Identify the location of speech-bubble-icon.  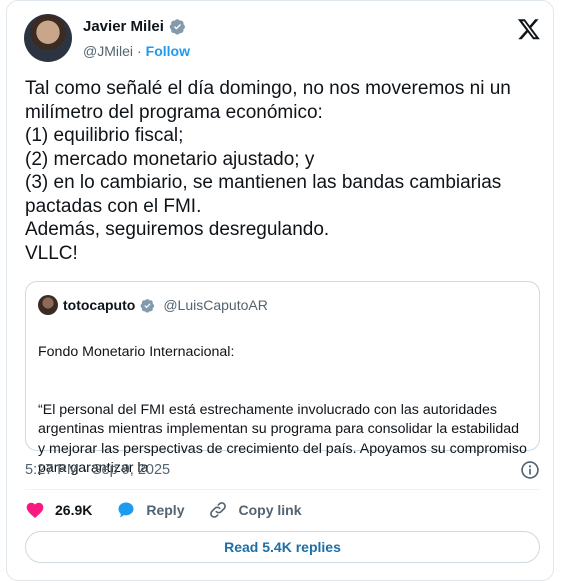
(126, 510).